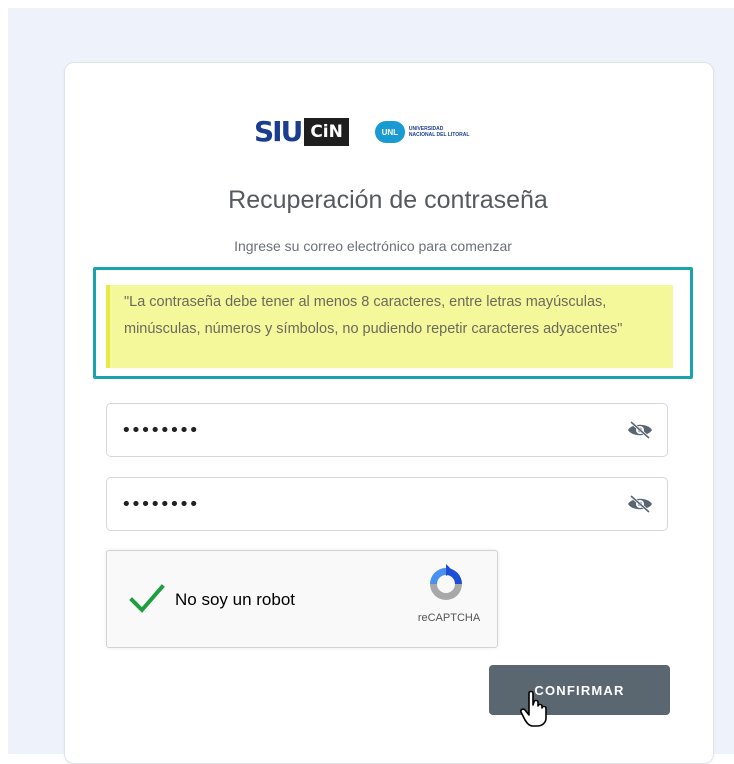 The width and height of the screenshot is (734, 764). Describe the element at coordinates (446, 582) in the screenshot. I see `recaptcha-logo-icon` at that location.